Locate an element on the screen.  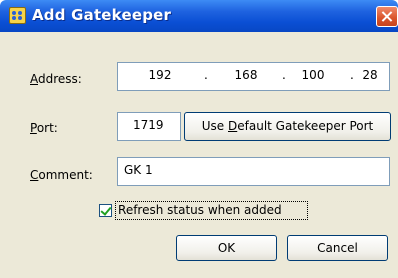
title-bar: Add Gatekeeper is located at coordinates (199, 16).